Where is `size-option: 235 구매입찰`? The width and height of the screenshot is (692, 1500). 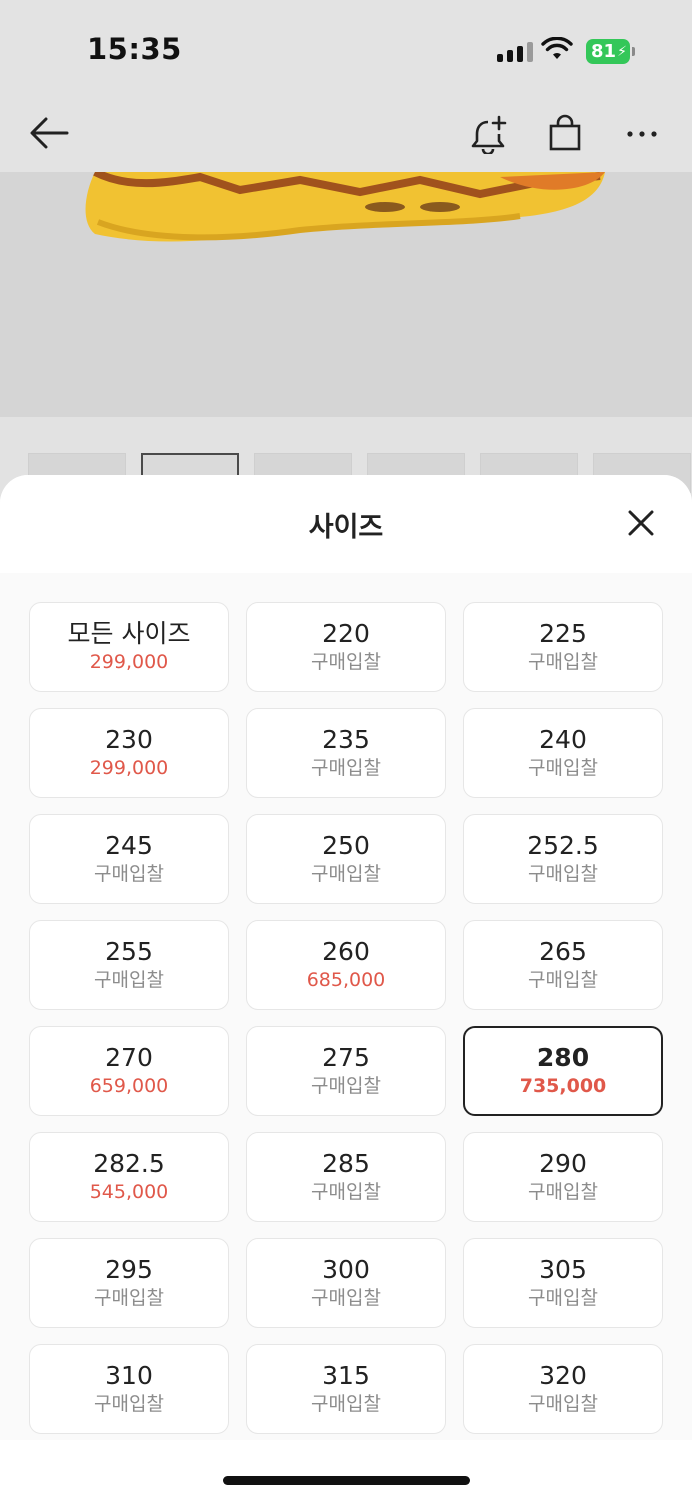 size-option: 235 구매입찰 is located at coordinates (346, 753).